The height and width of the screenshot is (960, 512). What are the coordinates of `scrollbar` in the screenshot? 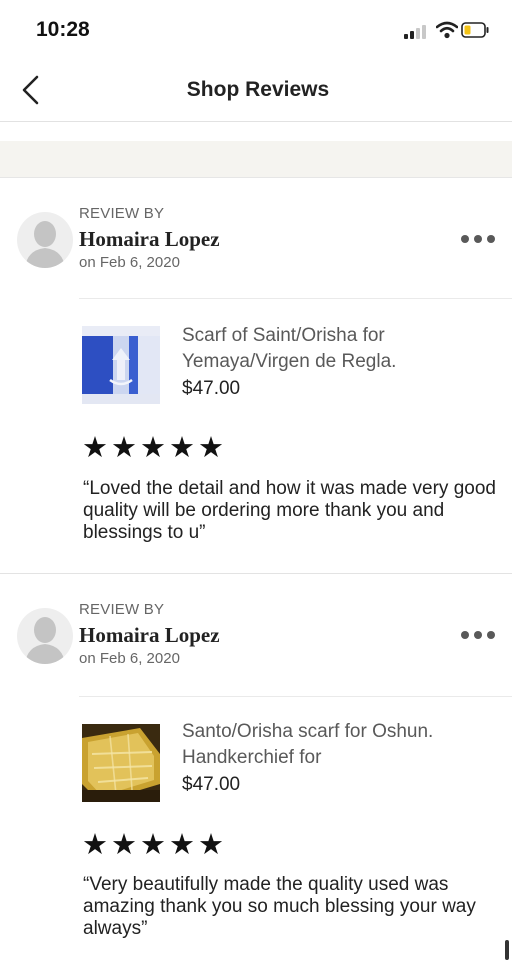 It's located at (507, 950).